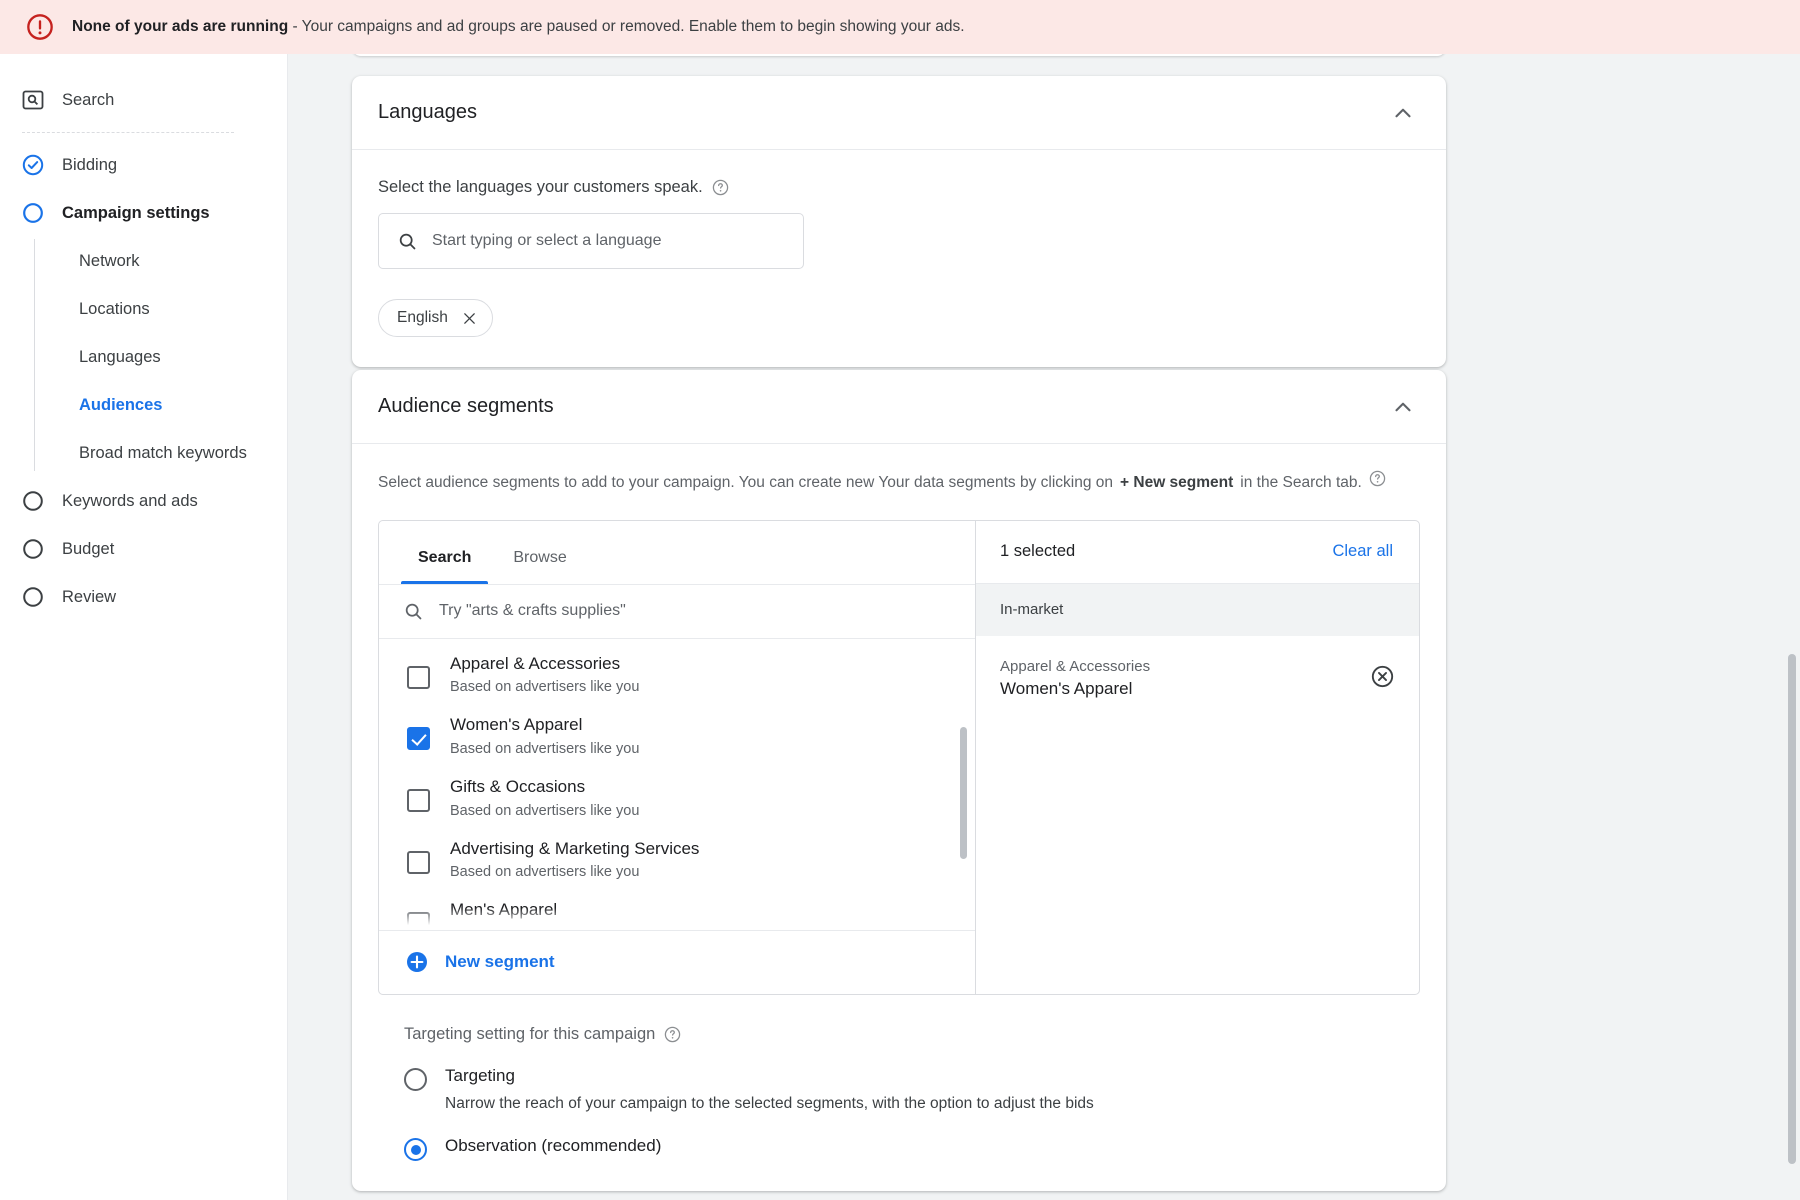 Image resolution: width=1800 pixels, height=1200 pixels. I want to click on selected-item-name: Women's Apparel, so click(1066, 688).